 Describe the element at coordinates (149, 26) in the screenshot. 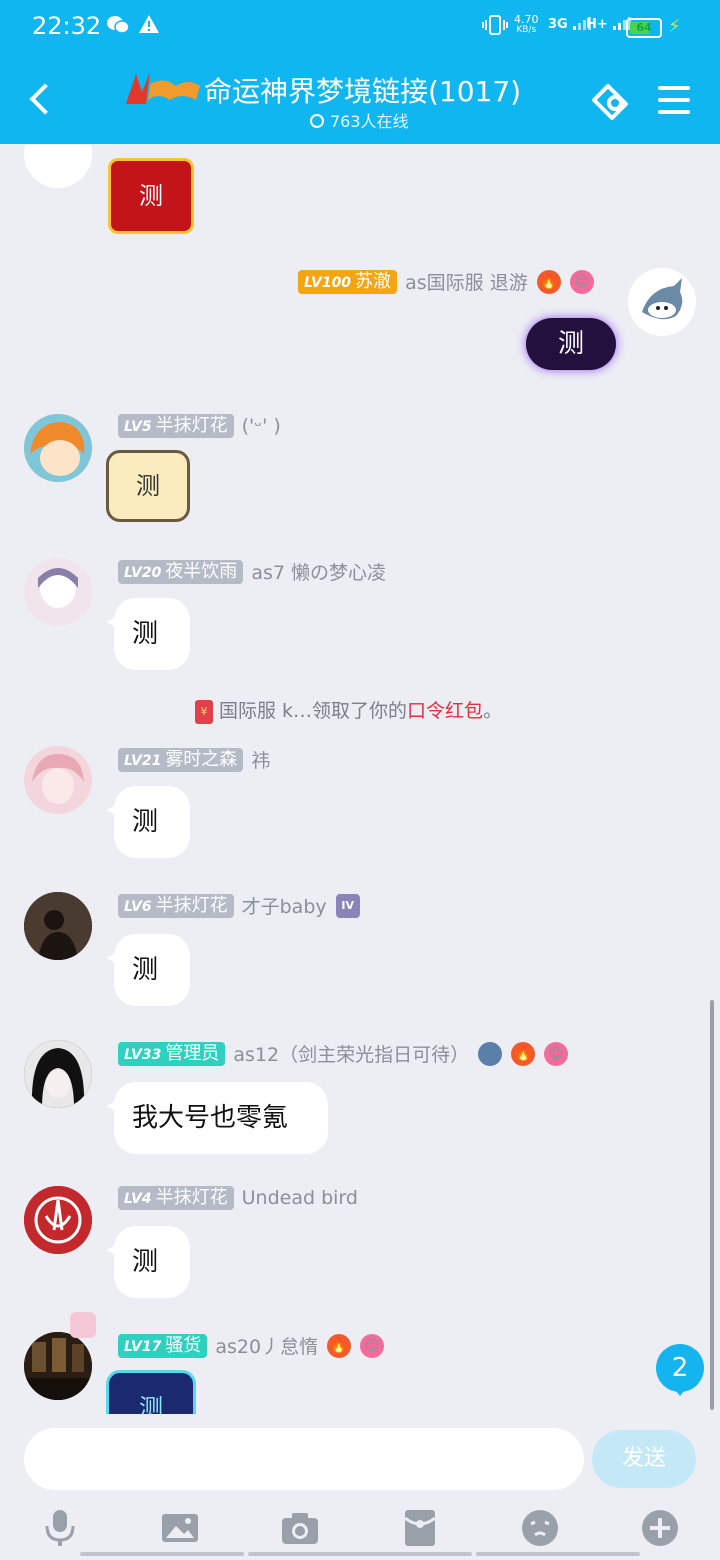

I see `warning-icon` at that location.